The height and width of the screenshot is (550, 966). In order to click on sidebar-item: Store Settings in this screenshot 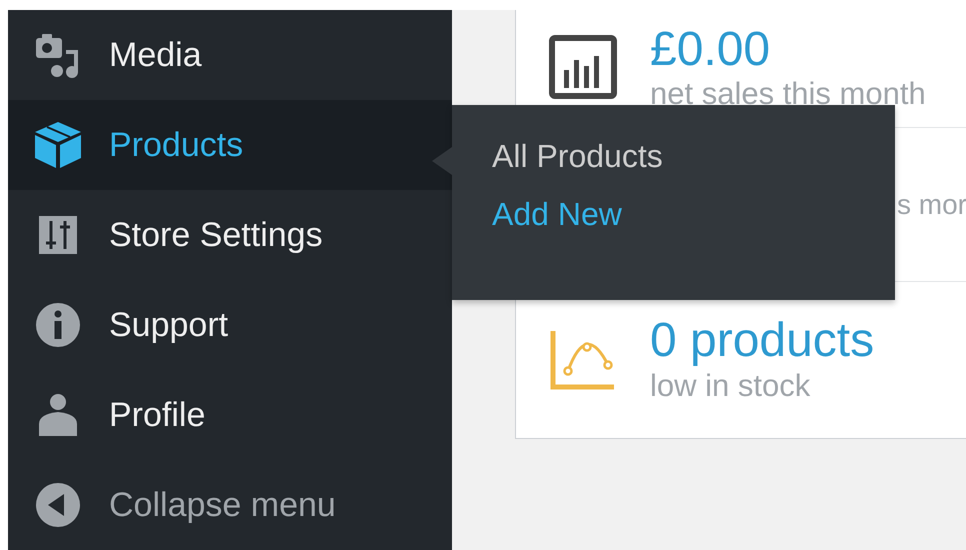, I will do `click(230, 235)`.